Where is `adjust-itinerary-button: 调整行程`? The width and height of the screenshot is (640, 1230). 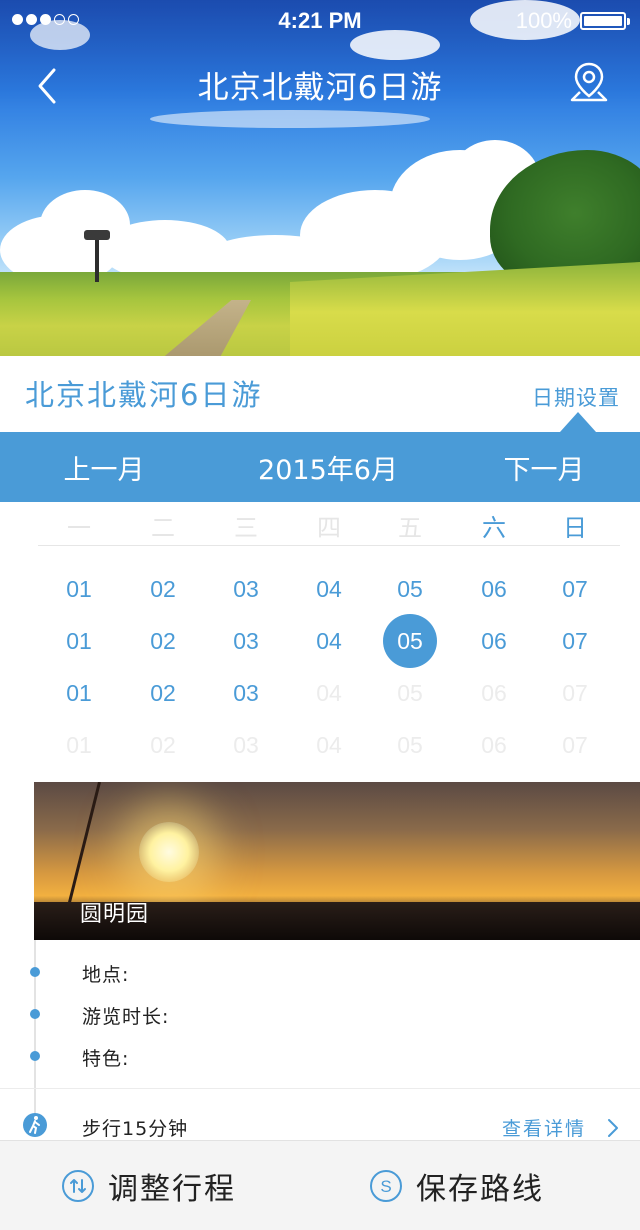
adjust-itinerary-button: 调整行程 is located at coordinates (149, 1185).